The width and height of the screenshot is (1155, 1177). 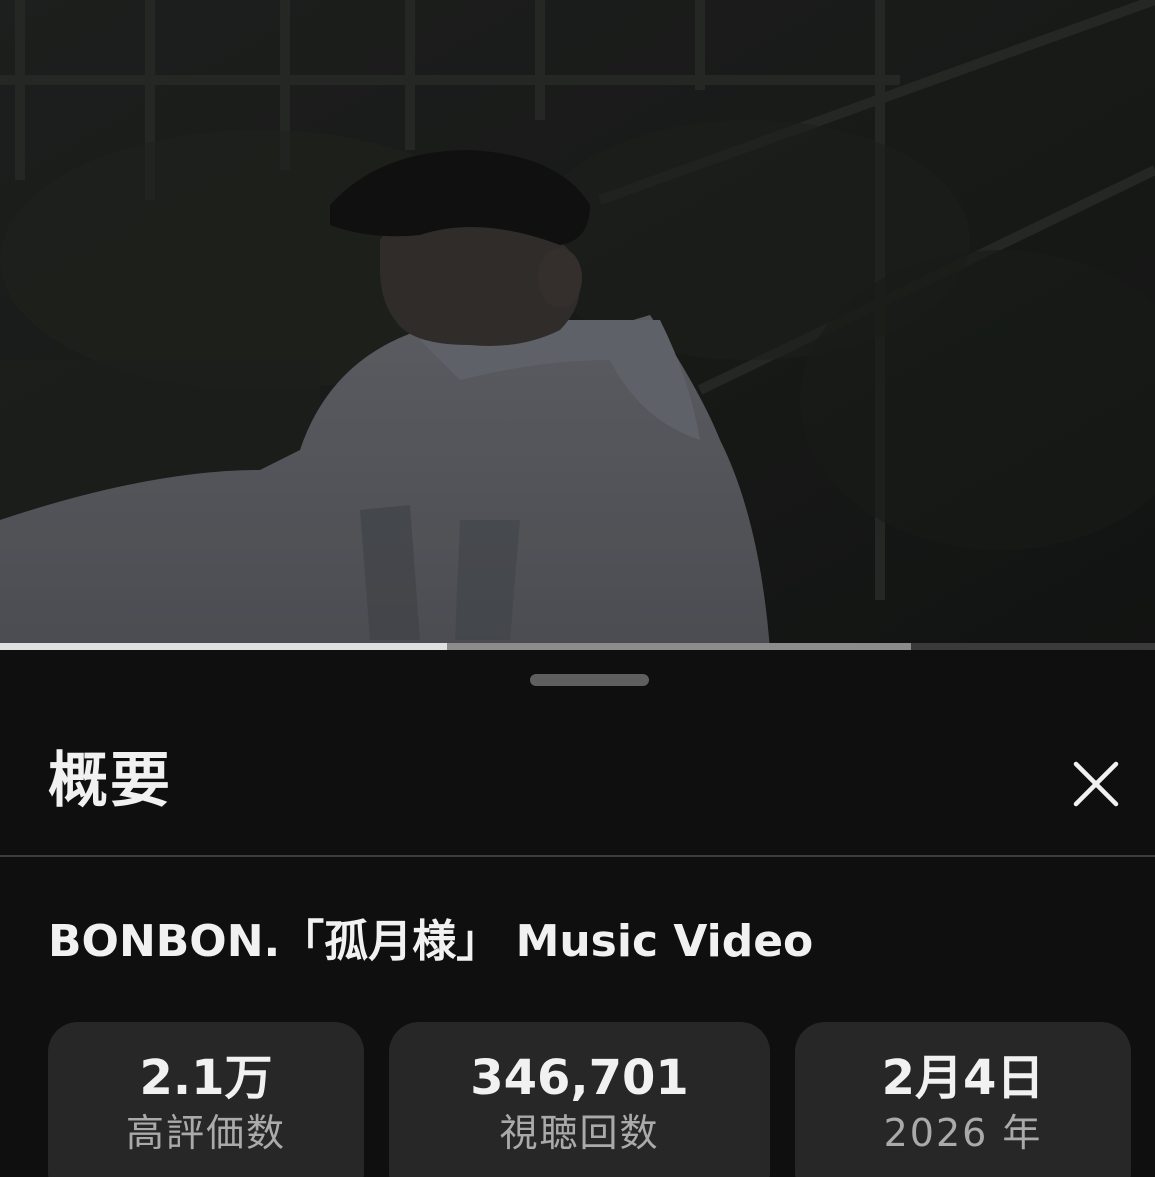 What do you see at coordinates (431, 941) in the screenshot?
I see `video-title: BONBON.「孤月様」 Music Video` at bounding box center [431, 941].